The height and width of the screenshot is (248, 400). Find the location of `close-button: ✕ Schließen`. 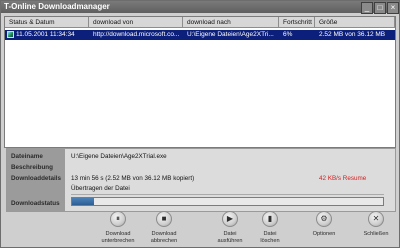

close-button: ✕ Schließen is located at coordinates (376, 228).